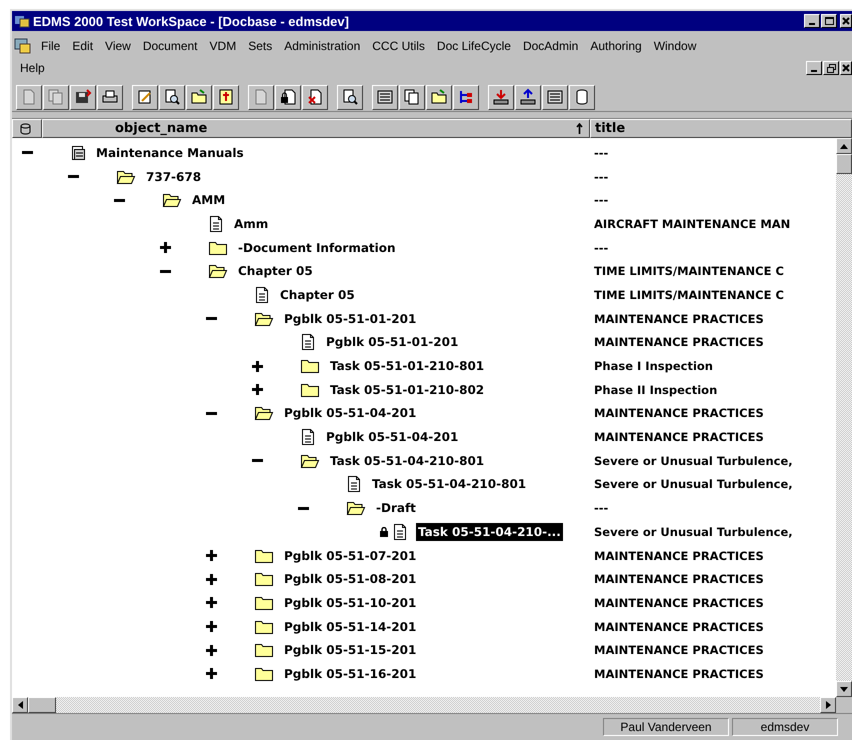  Describe the element at coordinates (396, 508) in the screenshot. I see `item-name: -Draft` at that location.